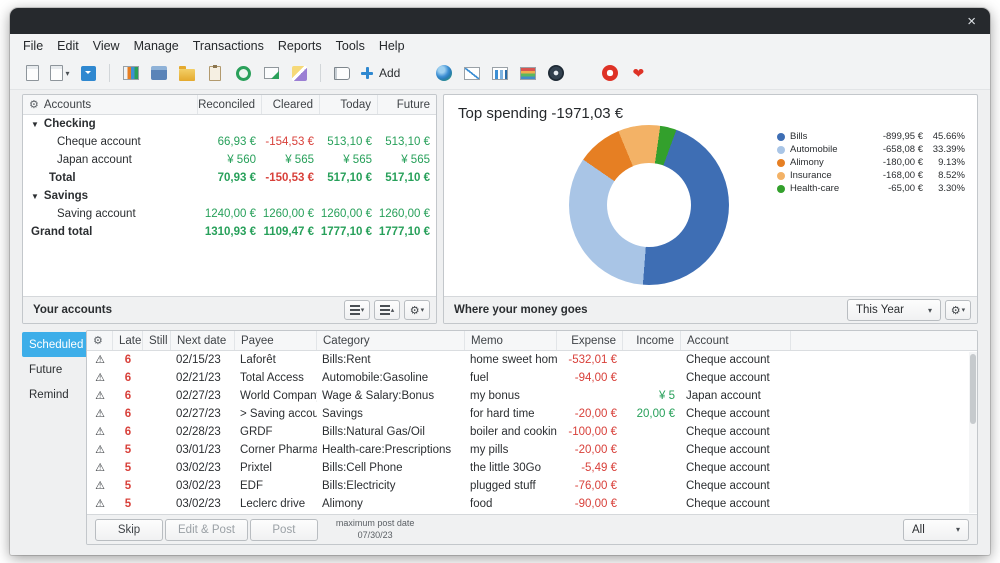 The image size is (1000, 563). I want to click on warning-icon: ⚠, so click(100, 413).